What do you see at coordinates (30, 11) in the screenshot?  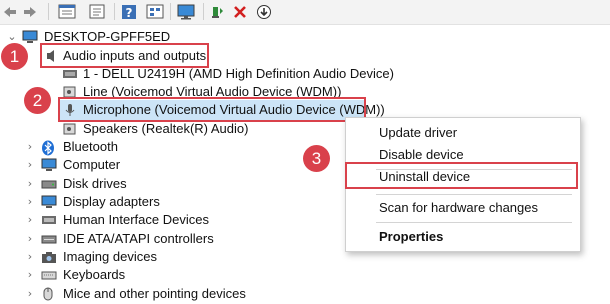 I see `forward-arrow-icon` at bounding box center [30, 11].